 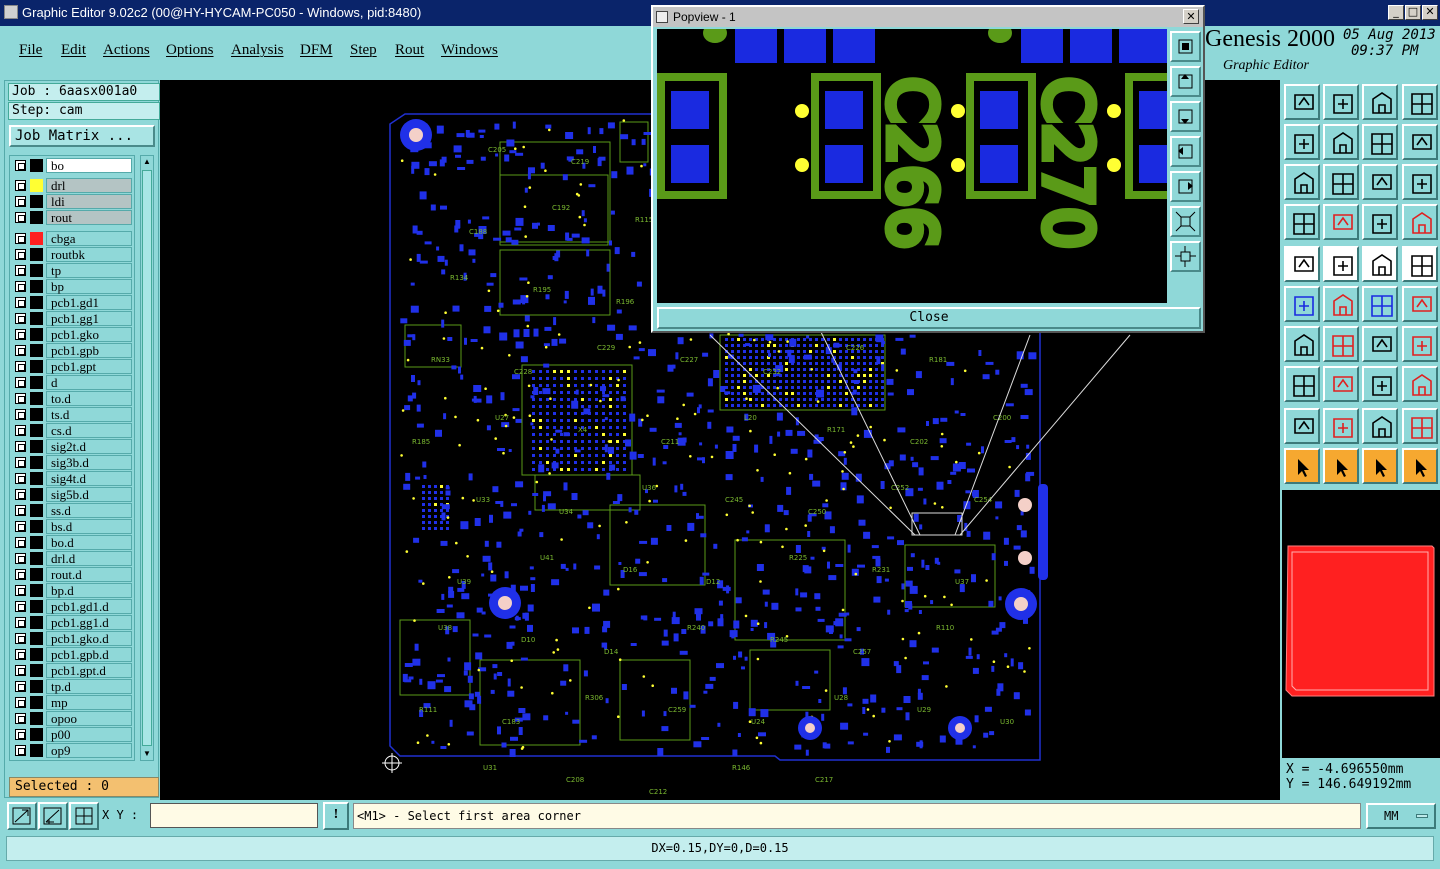 What do you see at coordinates (929, 318) in the screenshot?
I see `popview-close-button: Close` at bounding box center [929, 318].